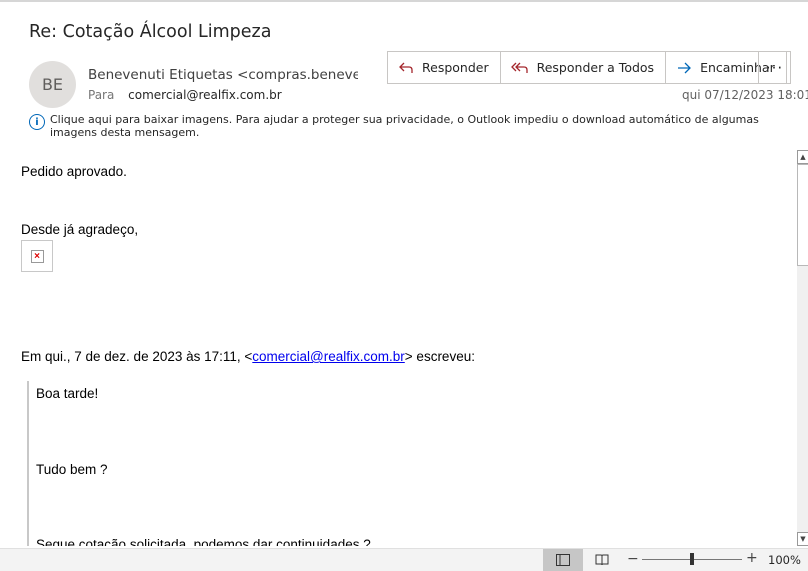  I want to click on to-label: Para, so click(101, 95).